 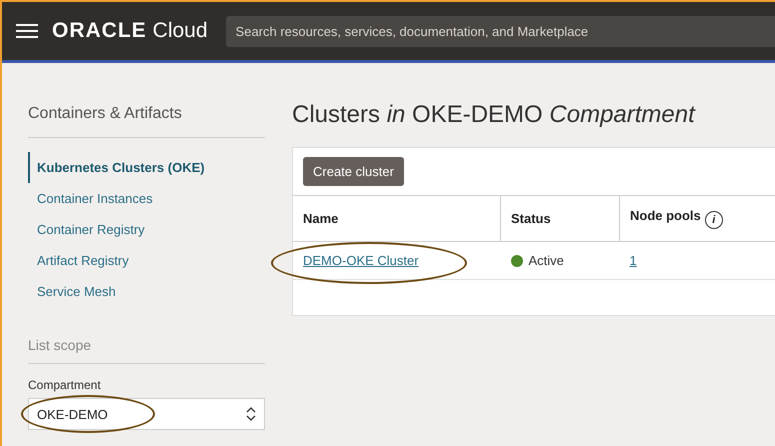 I want to click on field-label: Compartment, so click(x=65, y=385).